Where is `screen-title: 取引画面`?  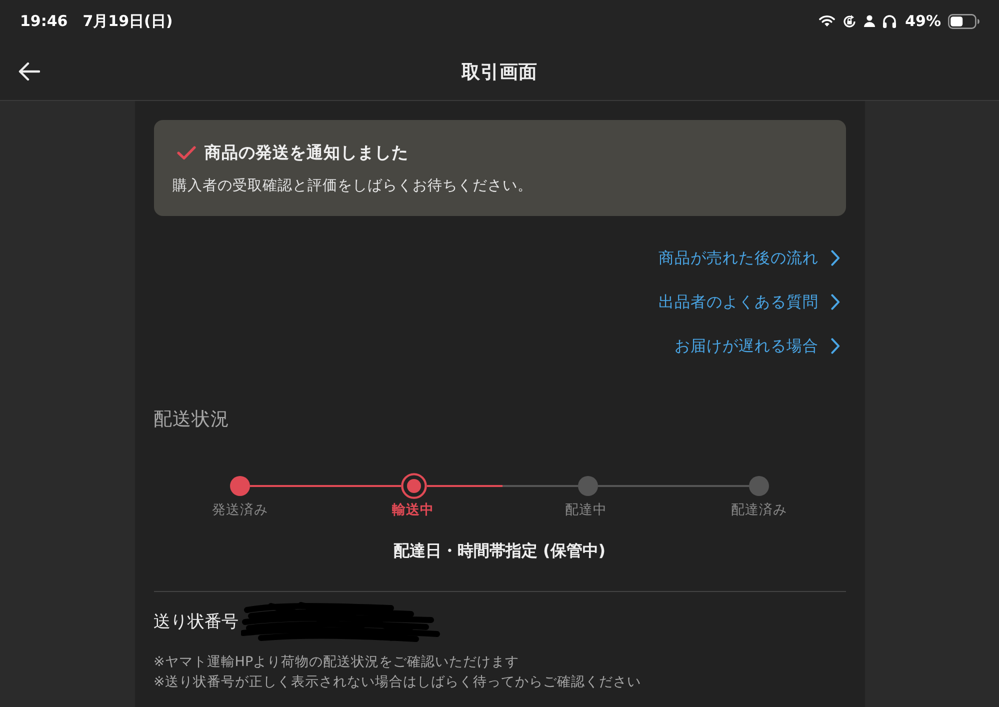
screen-title: 取引画面 is located at coordinates (500, 72).